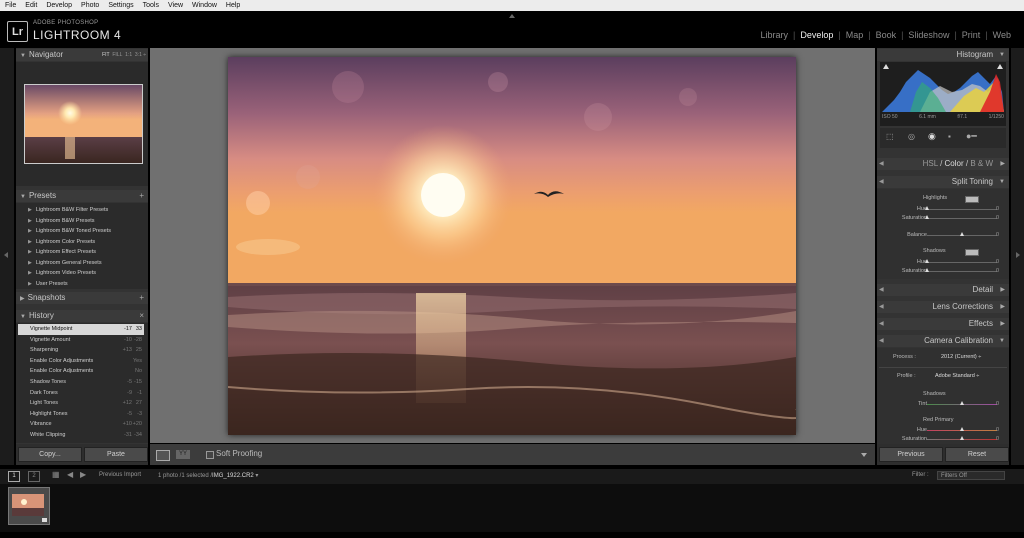 This screenshot has height=538, width=1024. What do you see at coordinates (81, 329) in the screenshot?
I see `history-item: Vignette Midpoint -17 33` at bounding box center [81, 329].